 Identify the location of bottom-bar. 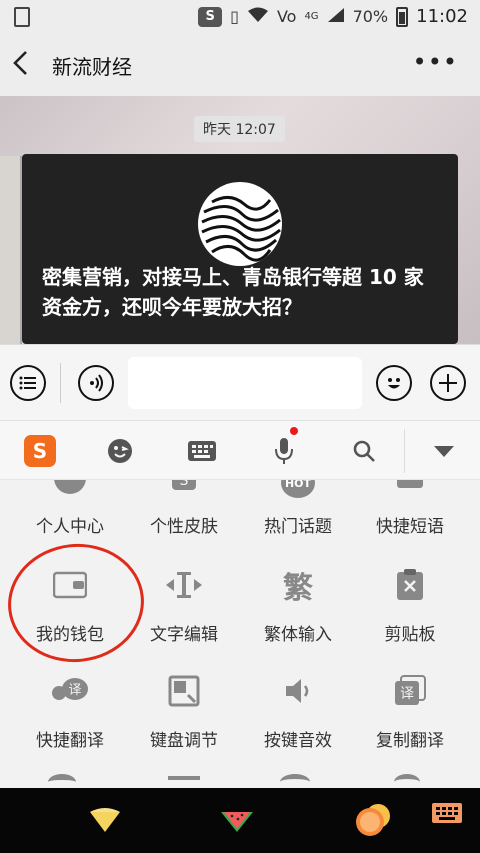
(240, 820).